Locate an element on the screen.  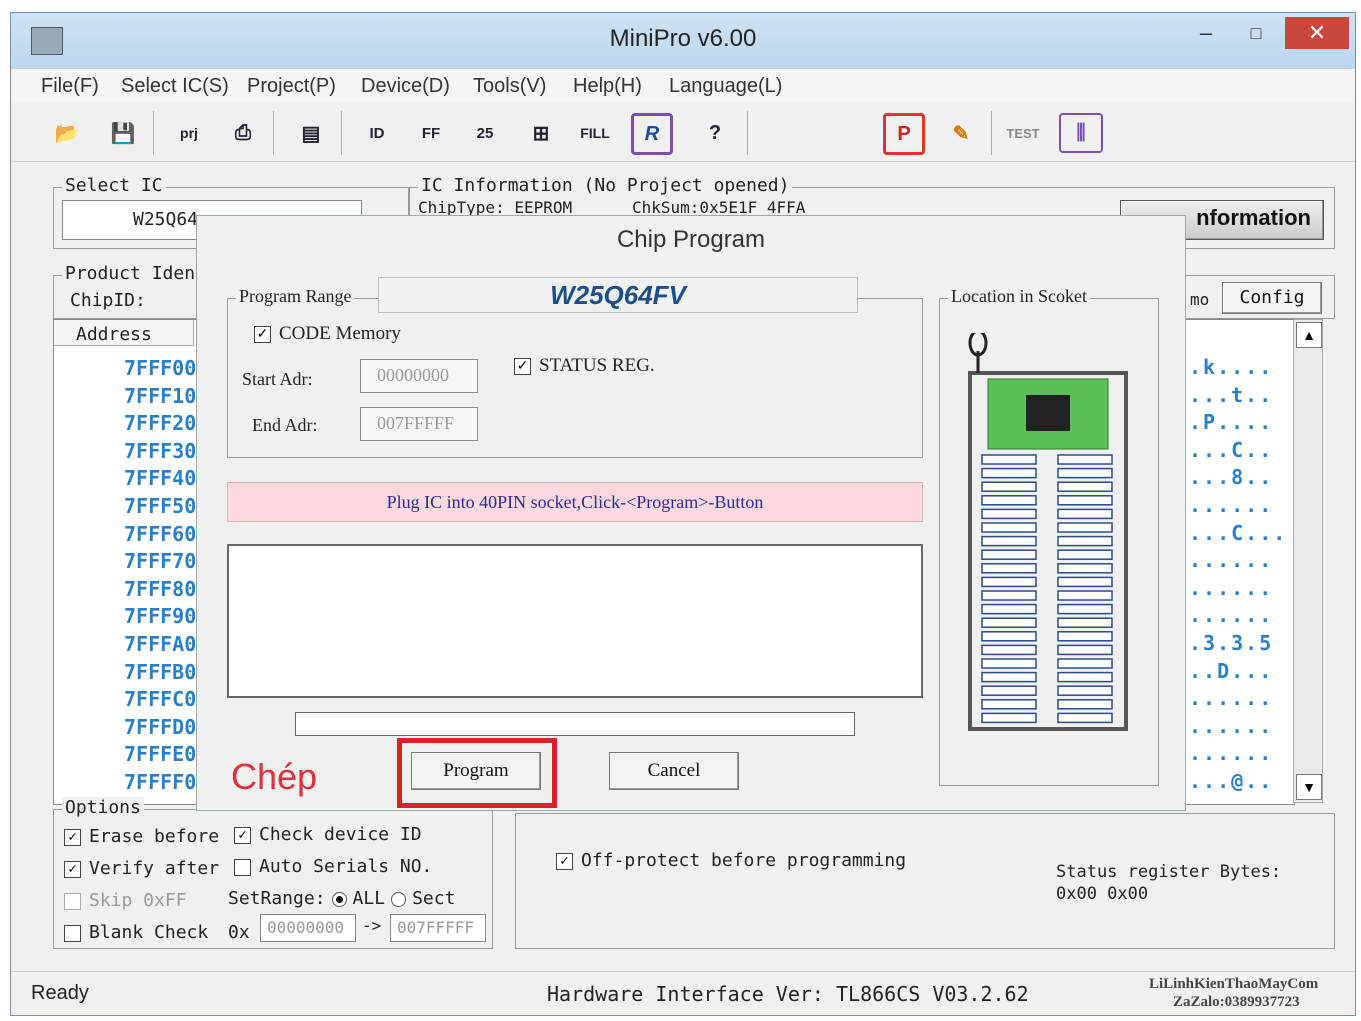
menu-device: Device(D) is located at coordinates (405, 86).